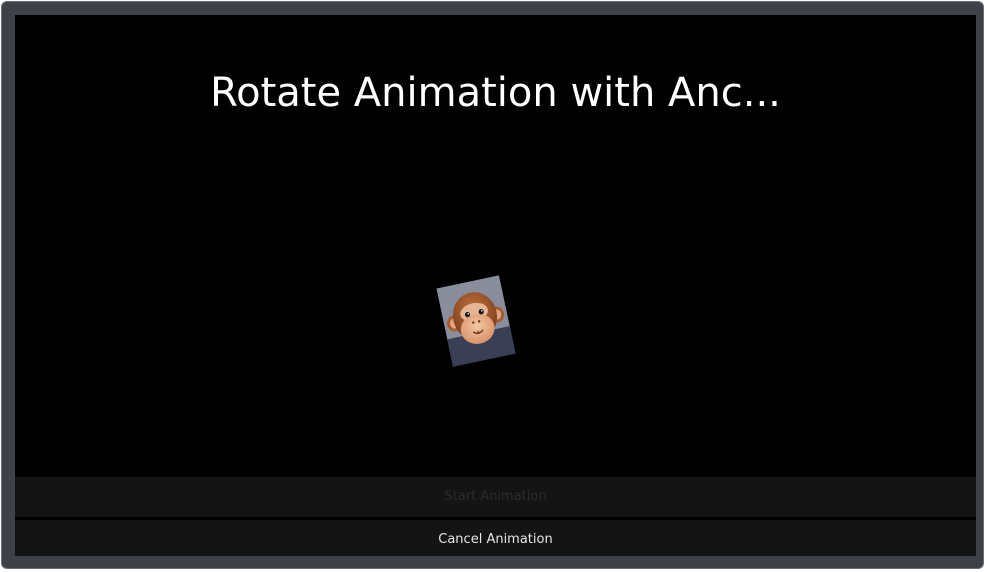 Image resolution: width=987 pixels, height=572 pixels. Describe the element at coordinates (495, 538) in the screenshot. I see `cancel-animation-button: Cancel Animation` at that location.